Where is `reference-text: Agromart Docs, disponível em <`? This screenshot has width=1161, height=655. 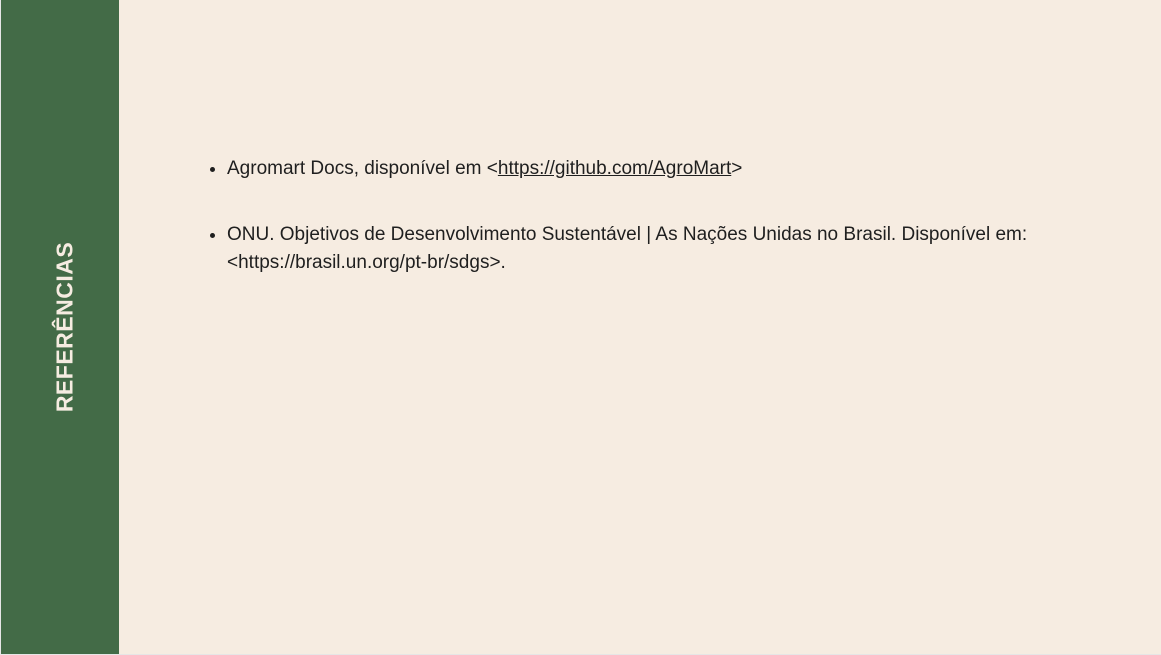 reference-text: Agromart Docs, disponível em < is located at coordinates (362, 168).